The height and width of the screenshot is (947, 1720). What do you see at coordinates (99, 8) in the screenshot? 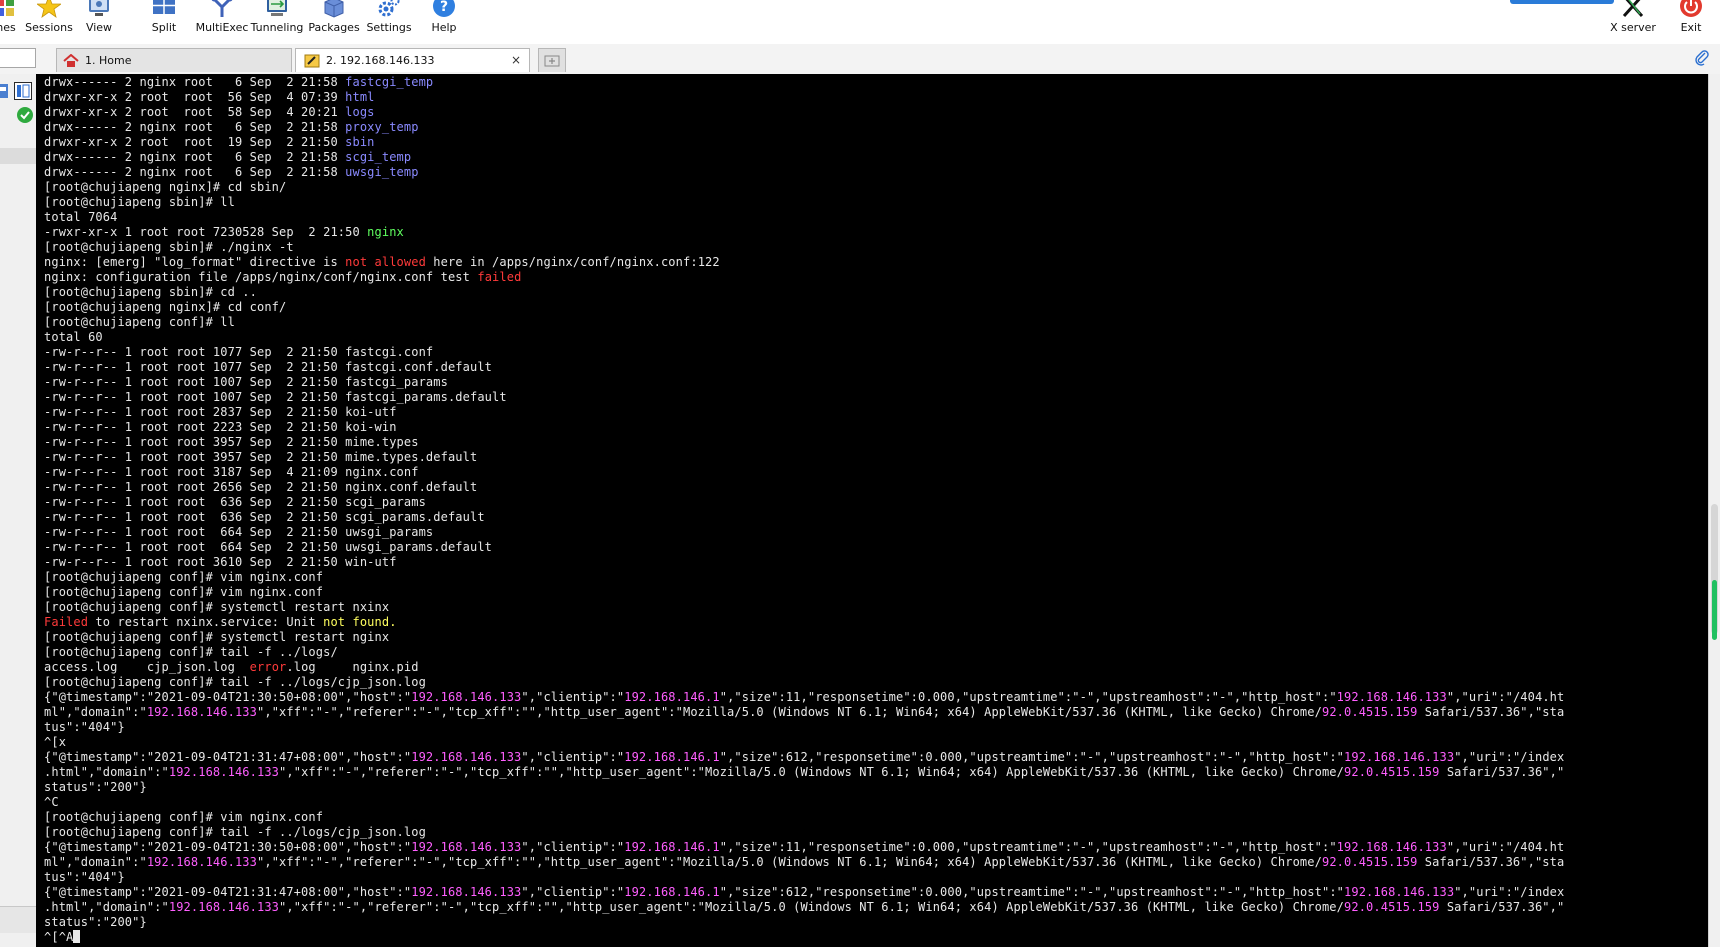
I see `view-icon` at bounding box center [99, 8].